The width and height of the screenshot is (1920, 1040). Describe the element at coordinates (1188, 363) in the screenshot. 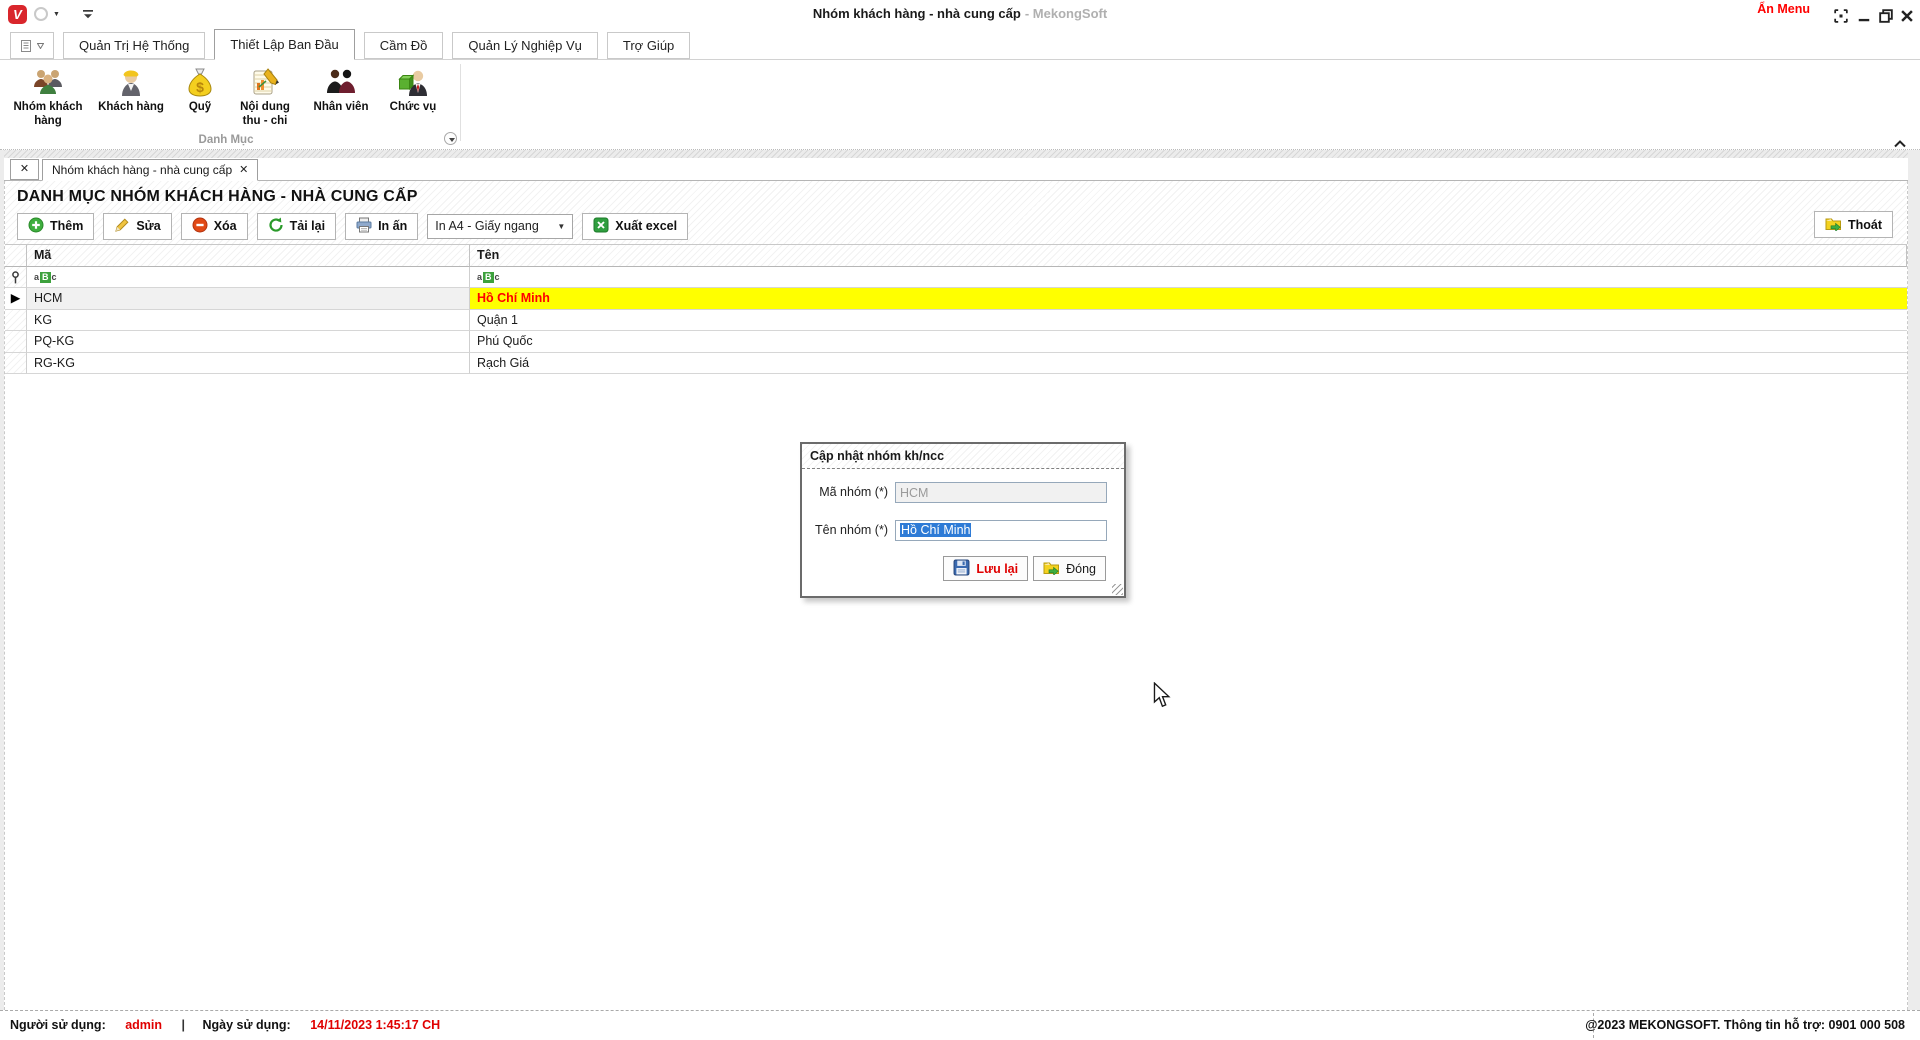

I see `cell-ten: Rạch Giá` at that location.